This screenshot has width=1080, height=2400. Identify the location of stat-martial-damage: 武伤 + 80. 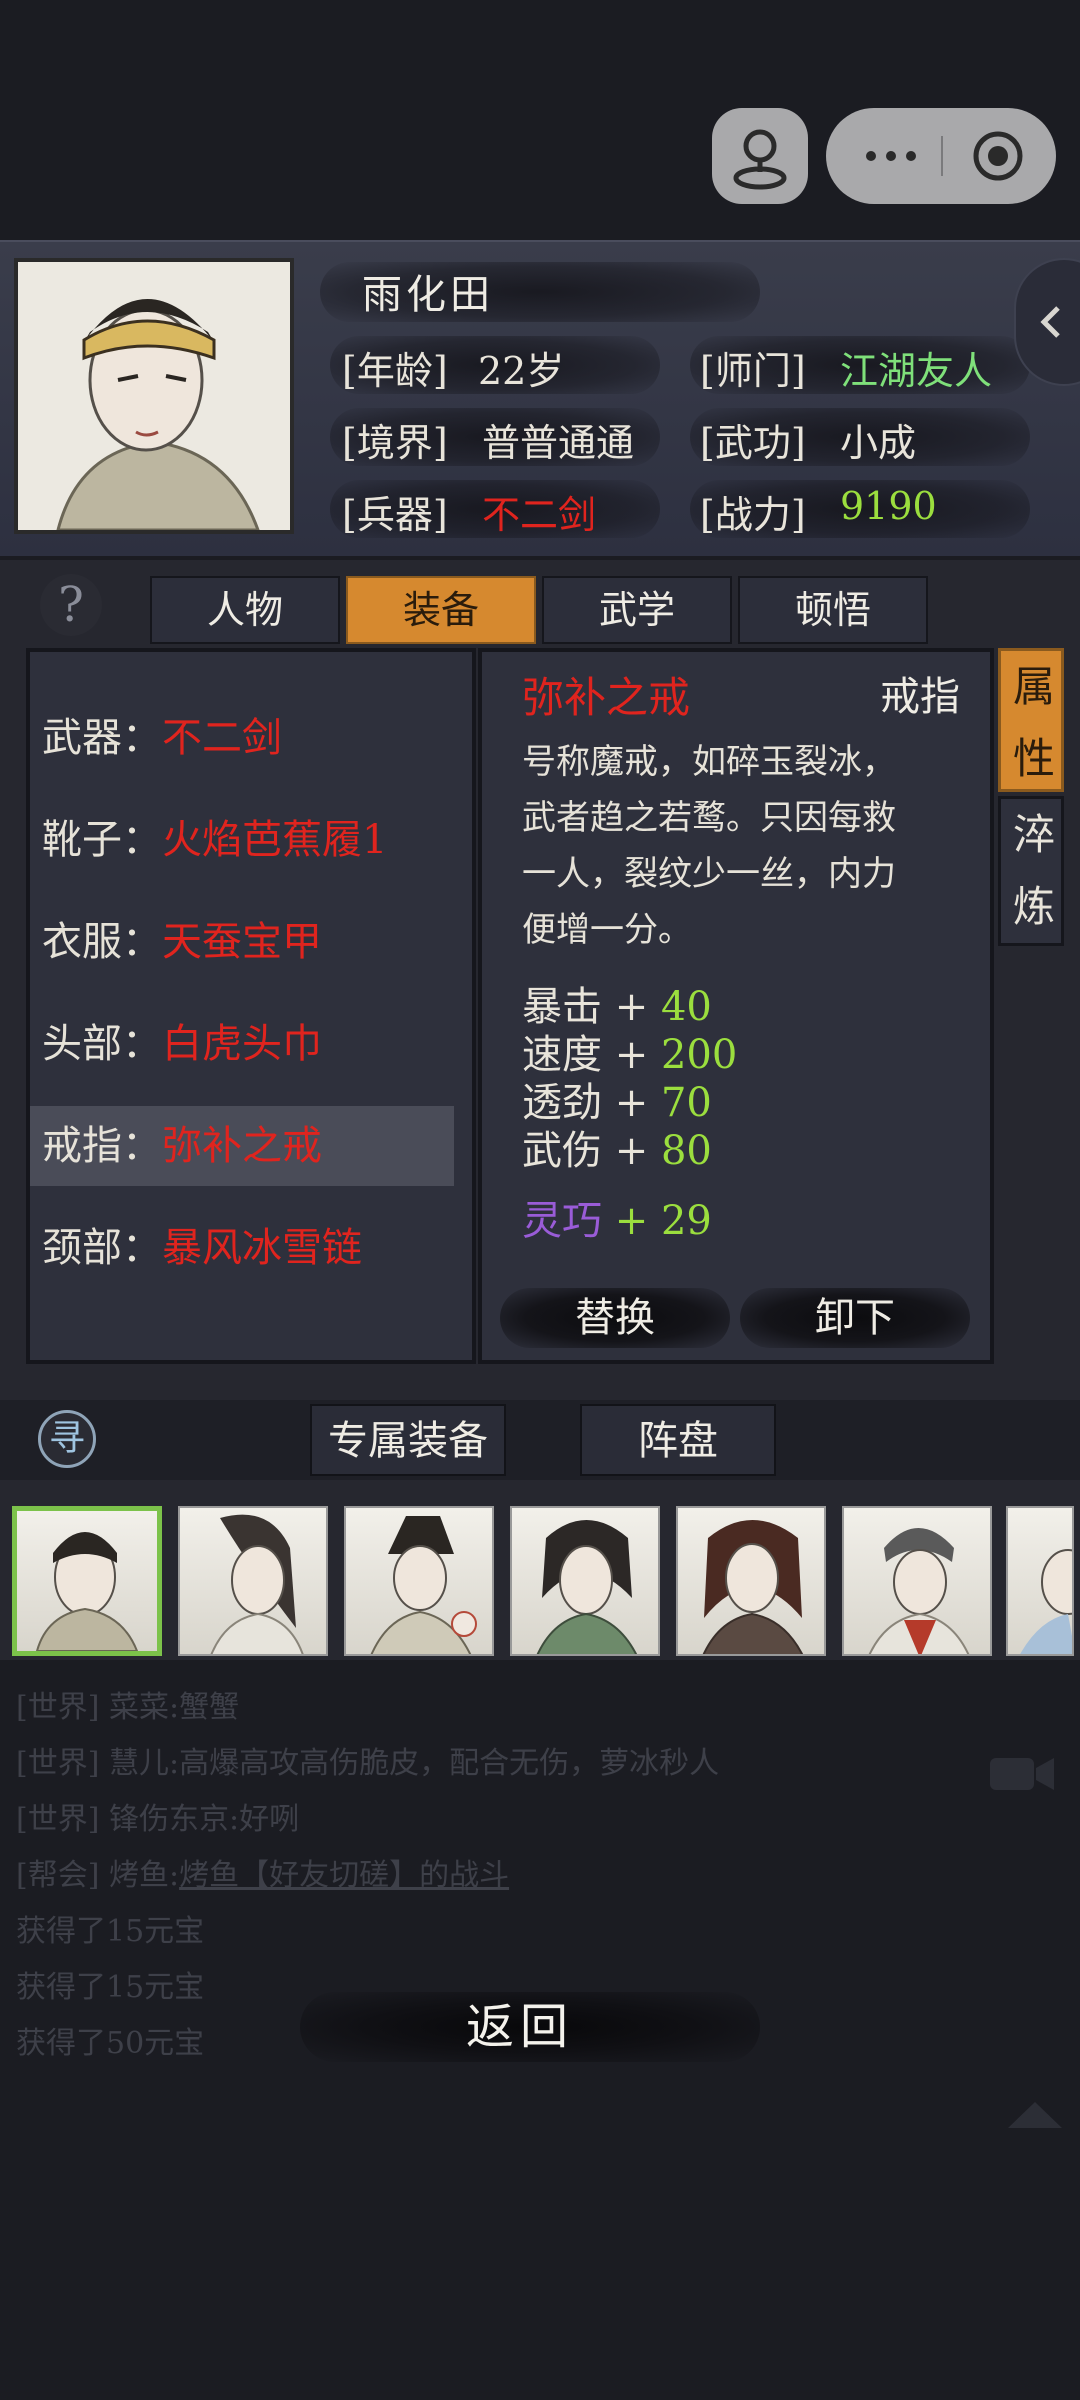
(617, 1147).